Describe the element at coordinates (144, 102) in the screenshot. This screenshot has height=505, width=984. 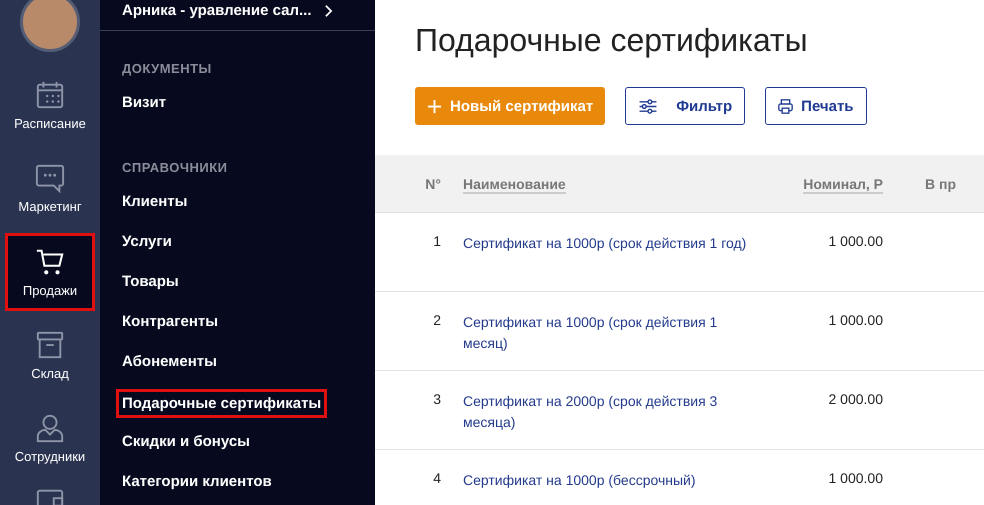
I see `menu-item: Визит` at that location.